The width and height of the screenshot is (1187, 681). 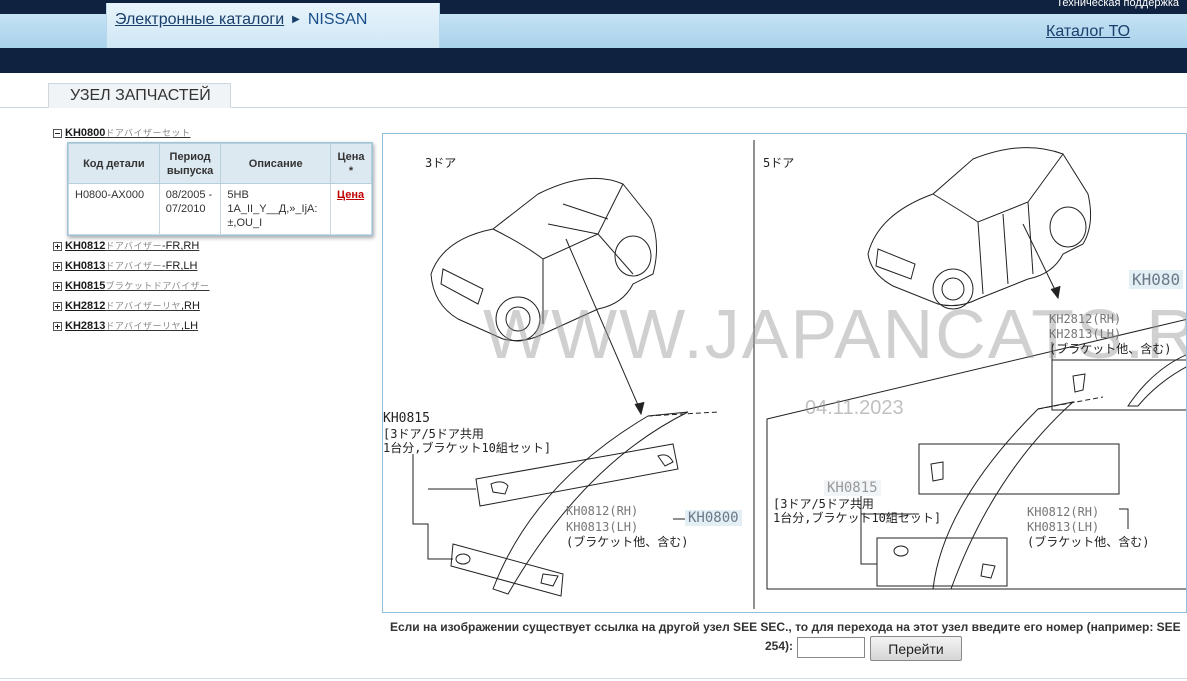 What do you see at coordinates (467, 448) in the screenshot?
I see `bracket-note-2: 1台分,ブラケット10組セット]` at bounding box center [467, 448].